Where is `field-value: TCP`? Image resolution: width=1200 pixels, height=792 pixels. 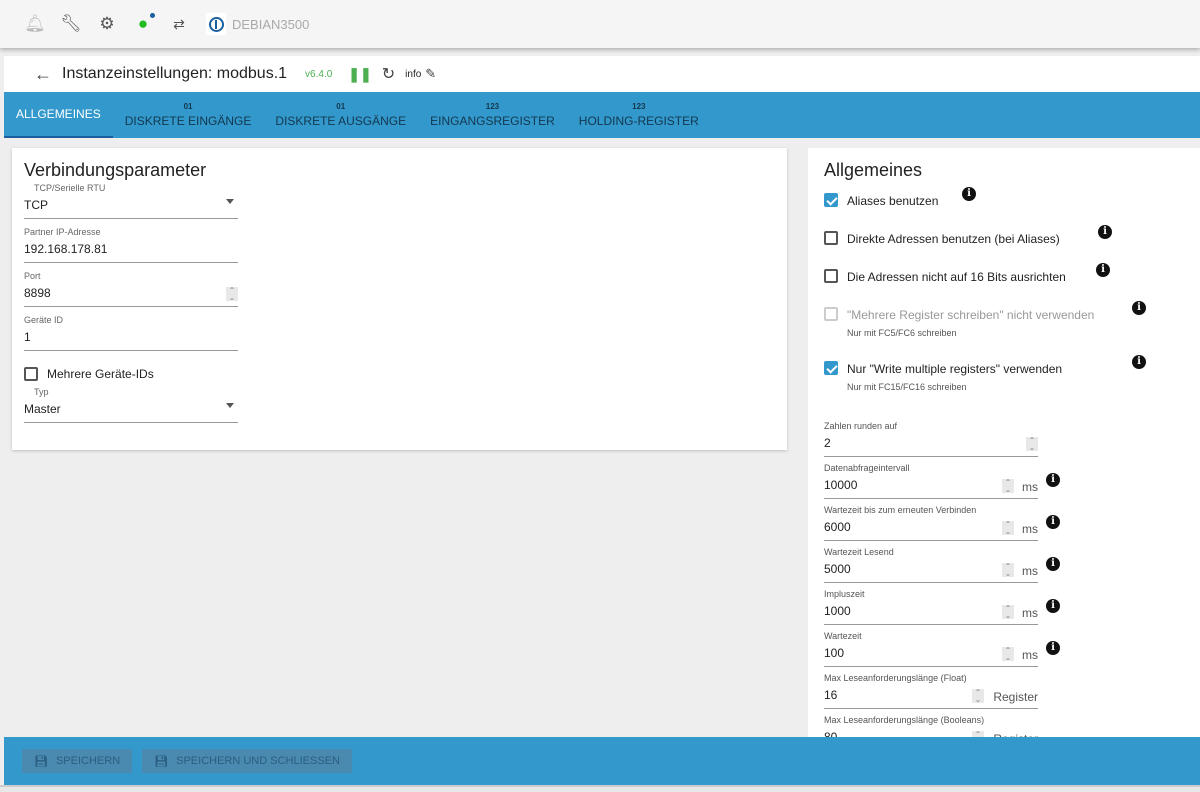
field-value: TCP is located at coordinates (36, 205).